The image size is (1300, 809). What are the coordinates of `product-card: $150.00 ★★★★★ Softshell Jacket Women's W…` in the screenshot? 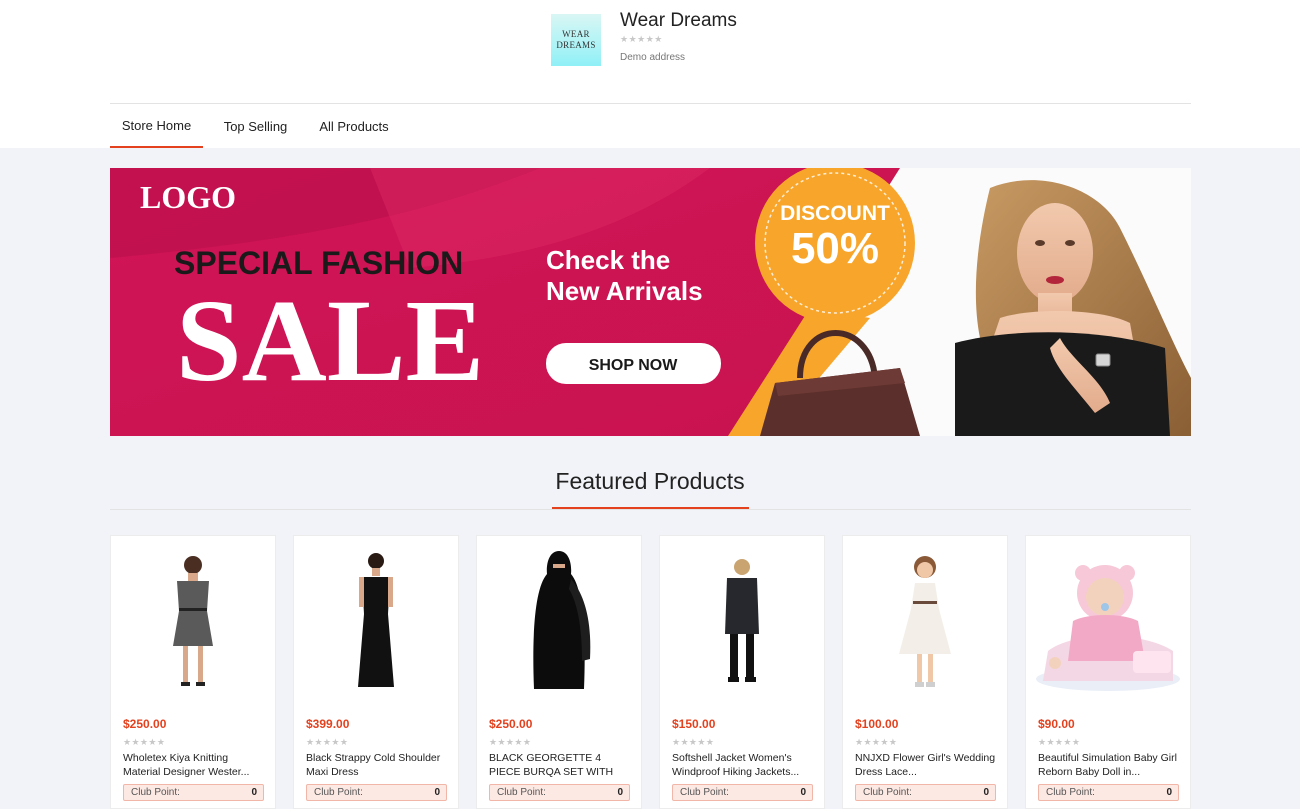 It's located at (742, 672).